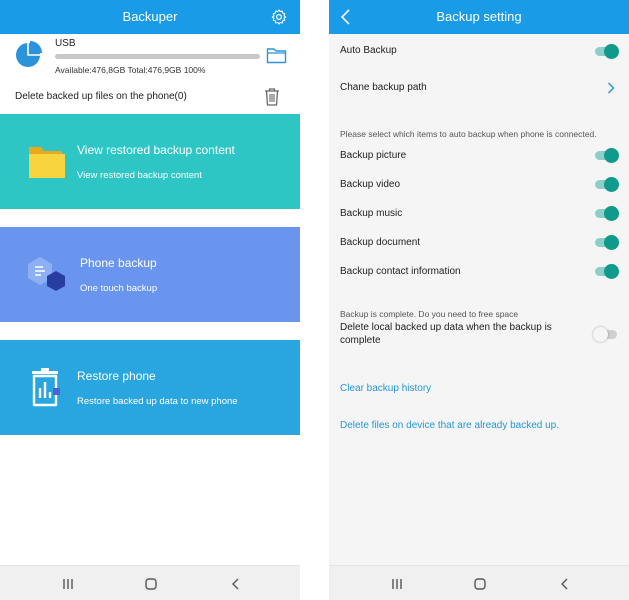 This screenshot has width=629, height=600. I want to click on backup-music-toggle, so click(607, 213).